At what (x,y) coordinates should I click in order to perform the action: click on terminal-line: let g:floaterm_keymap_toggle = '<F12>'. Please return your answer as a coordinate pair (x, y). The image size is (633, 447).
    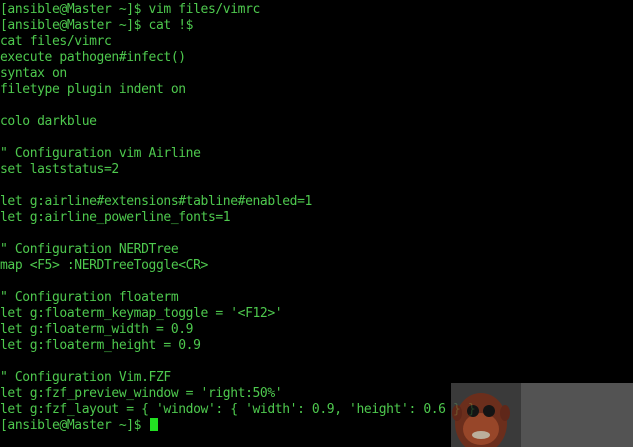
    Looking at the image, I should click on (141, 313).